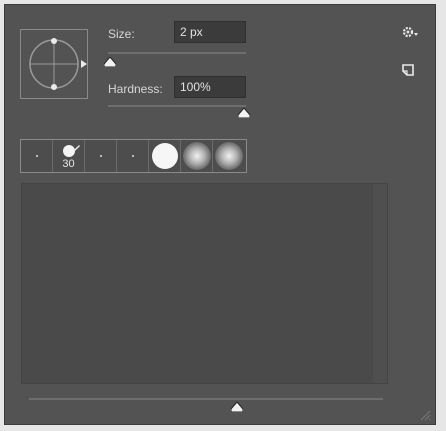 The image size is (446, 431). Describe the element at coordinates (237, 407) in the screenshot. I see `thumbnail-size-slider-handle` at that location.